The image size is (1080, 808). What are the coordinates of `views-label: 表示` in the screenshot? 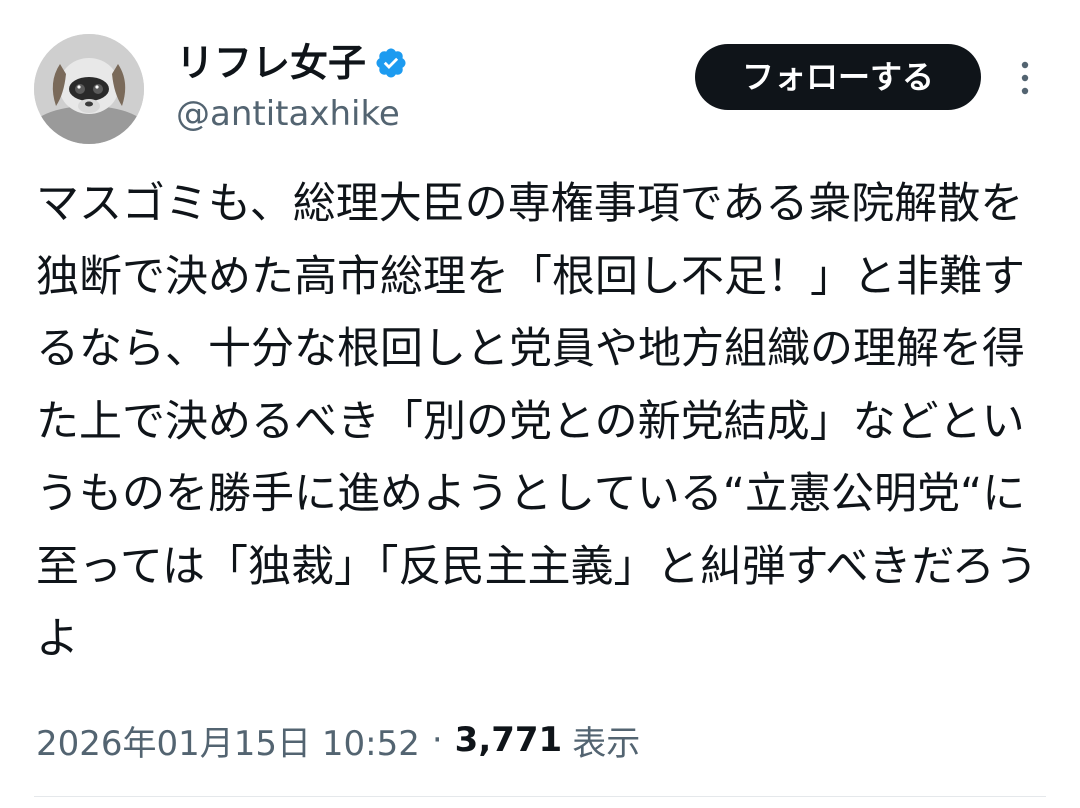 It's located at (606, 743).